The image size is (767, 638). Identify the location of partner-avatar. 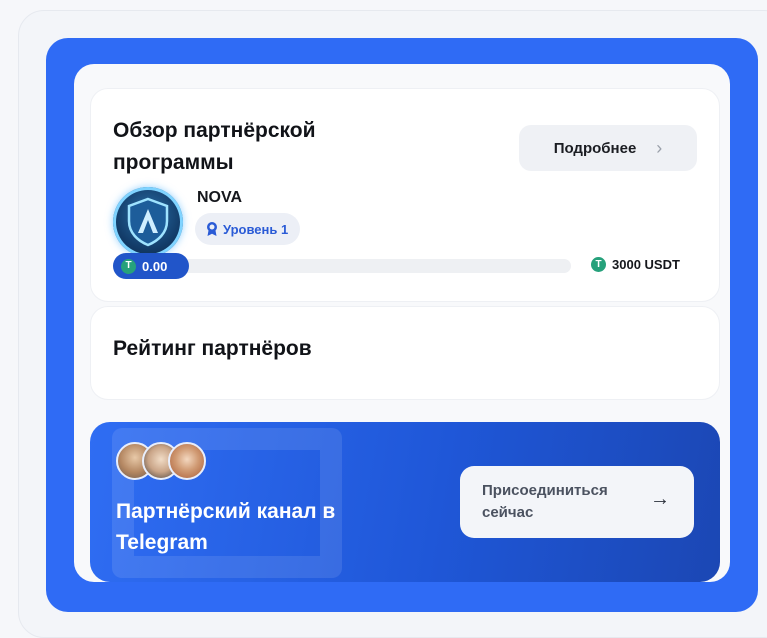
(148, 222).